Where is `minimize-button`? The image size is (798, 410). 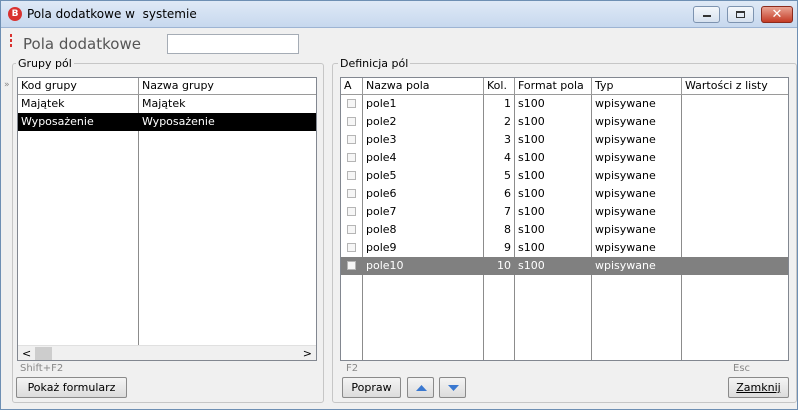
minimize-button is located at coordinates (706, 14).